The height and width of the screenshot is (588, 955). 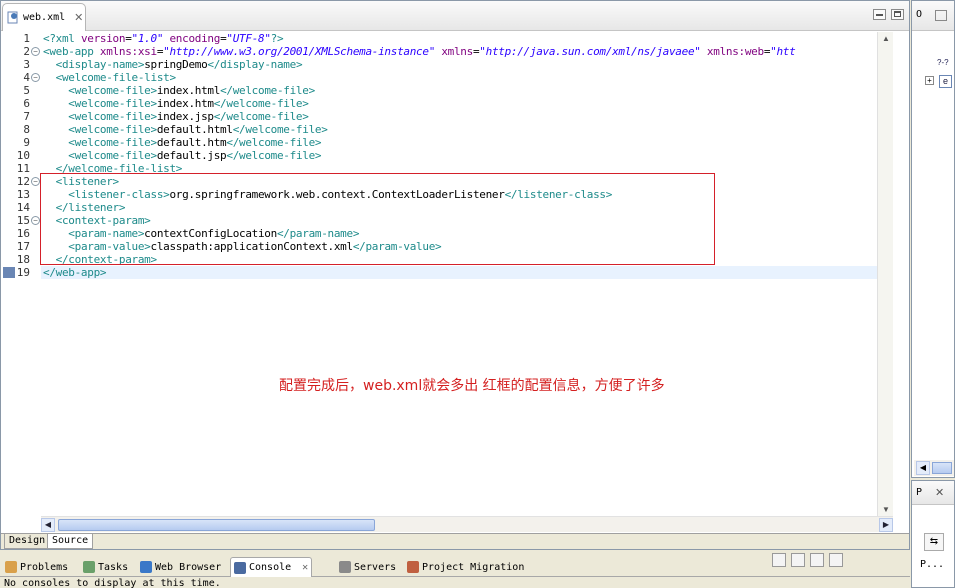 I want to click on scroll-right-icon: ▶, so click(x=886, y=525).